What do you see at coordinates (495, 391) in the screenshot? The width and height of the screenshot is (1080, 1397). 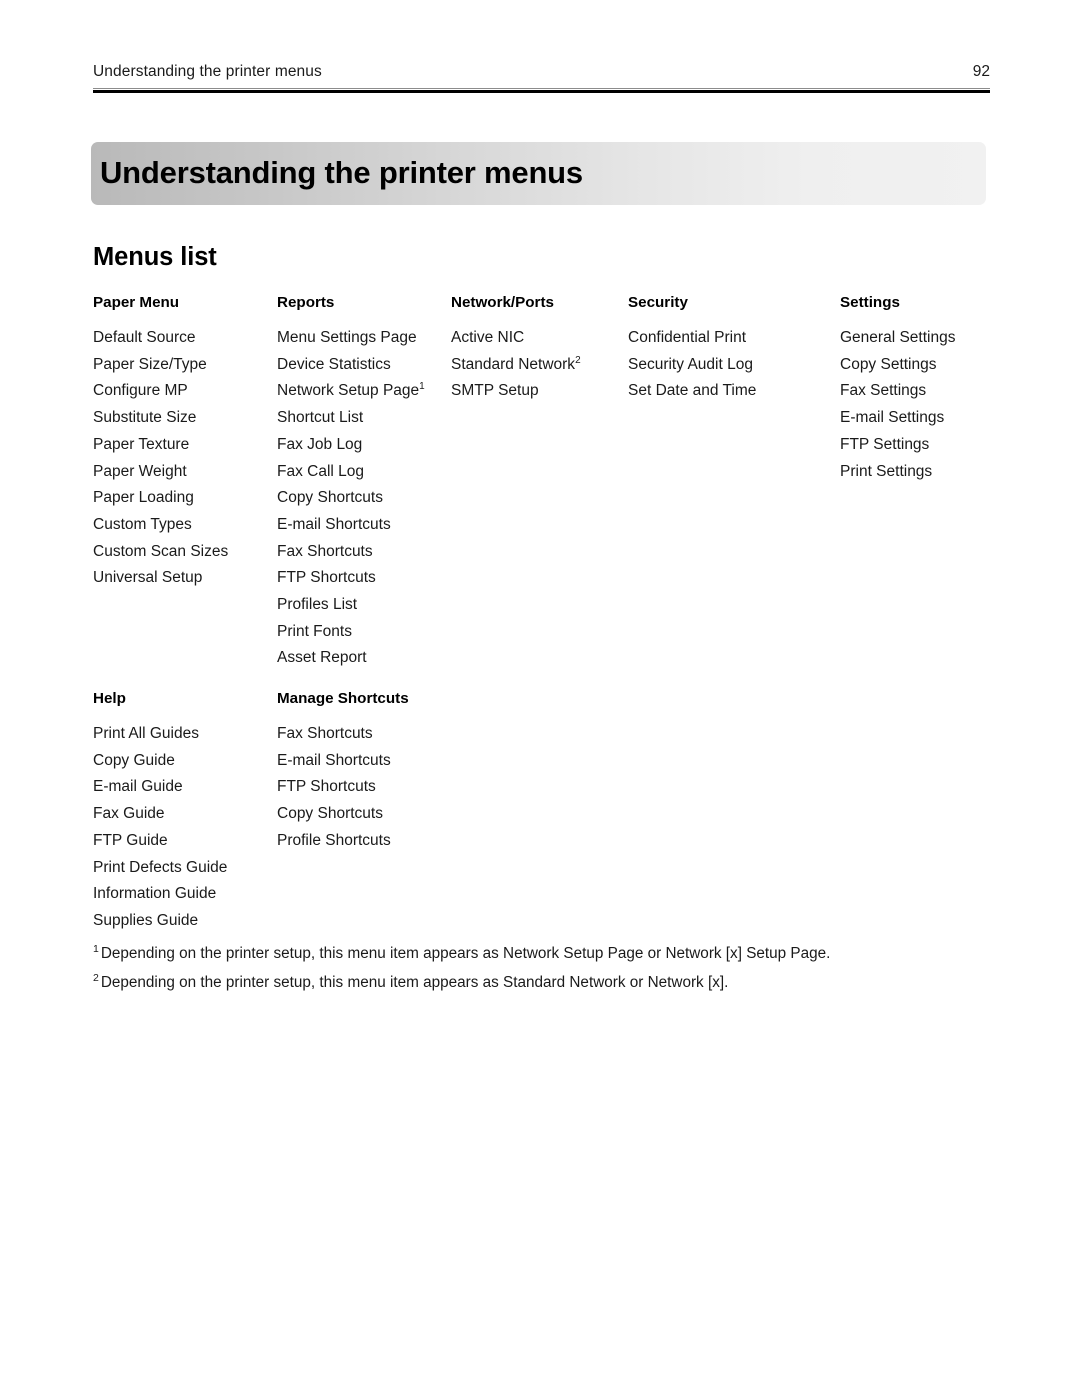 I see `menu-item: SMTP Setup` at bounding box center [495, 391].